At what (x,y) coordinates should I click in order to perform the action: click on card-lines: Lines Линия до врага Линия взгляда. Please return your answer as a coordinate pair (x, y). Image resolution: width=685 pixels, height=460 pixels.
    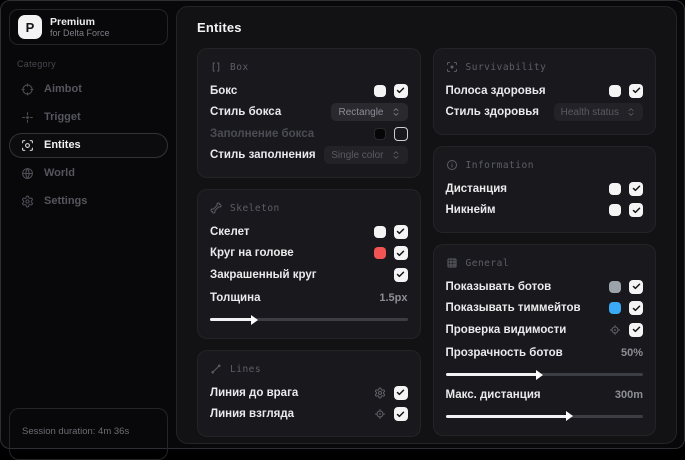
    Looking at the image, I should click on (309, 393).